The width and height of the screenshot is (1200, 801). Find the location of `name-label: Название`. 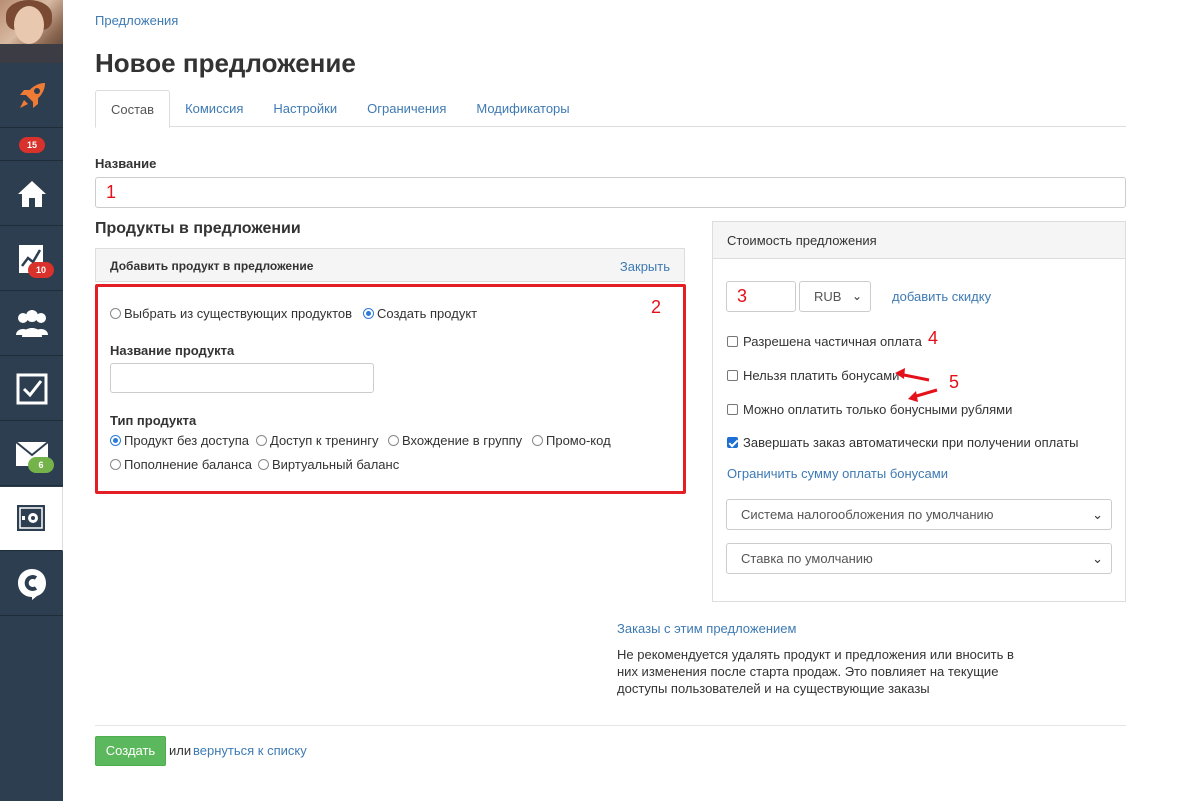

name-label: Название is located at coordinates (126, 163).